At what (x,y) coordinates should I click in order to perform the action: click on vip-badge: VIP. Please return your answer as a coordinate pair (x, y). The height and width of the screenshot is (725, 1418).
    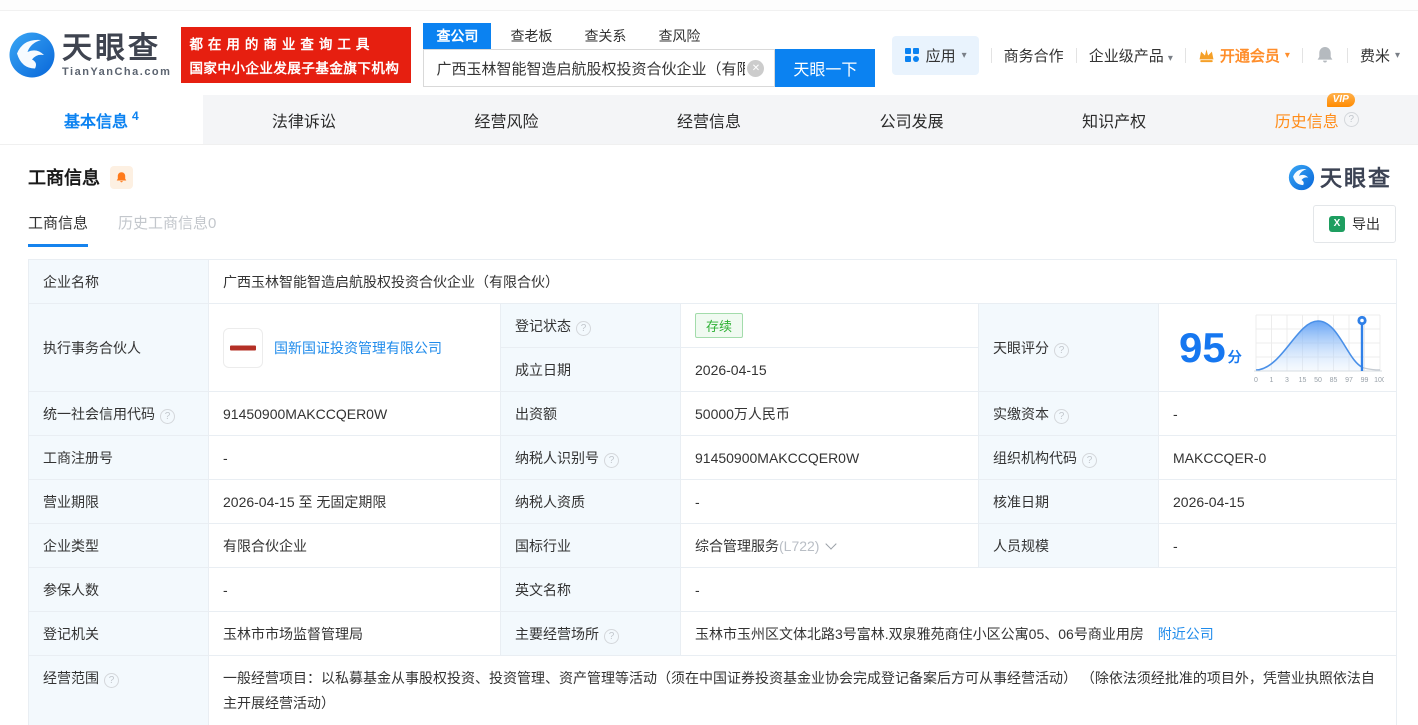
    Looking at the image, I should click on (1340, 99).